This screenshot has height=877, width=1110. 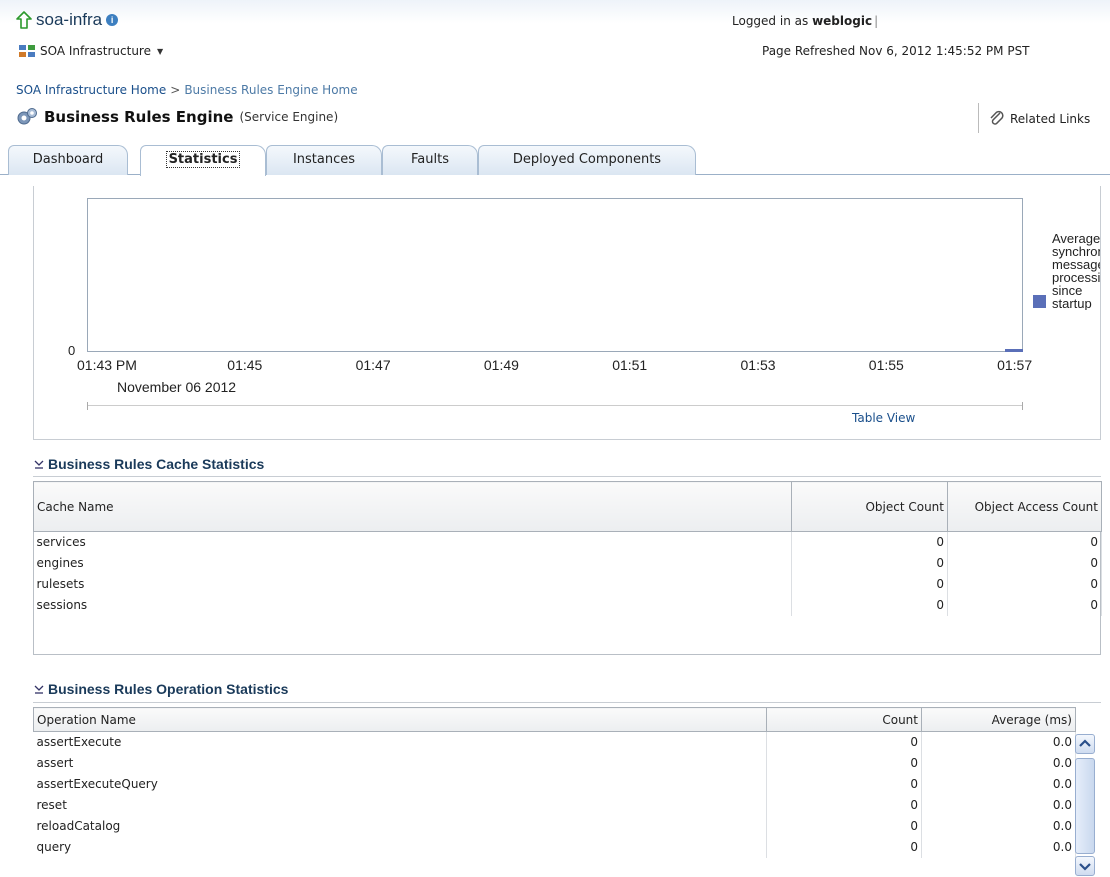 I want to click on x-tick-label: 01:45, so click(x=245, y=365).